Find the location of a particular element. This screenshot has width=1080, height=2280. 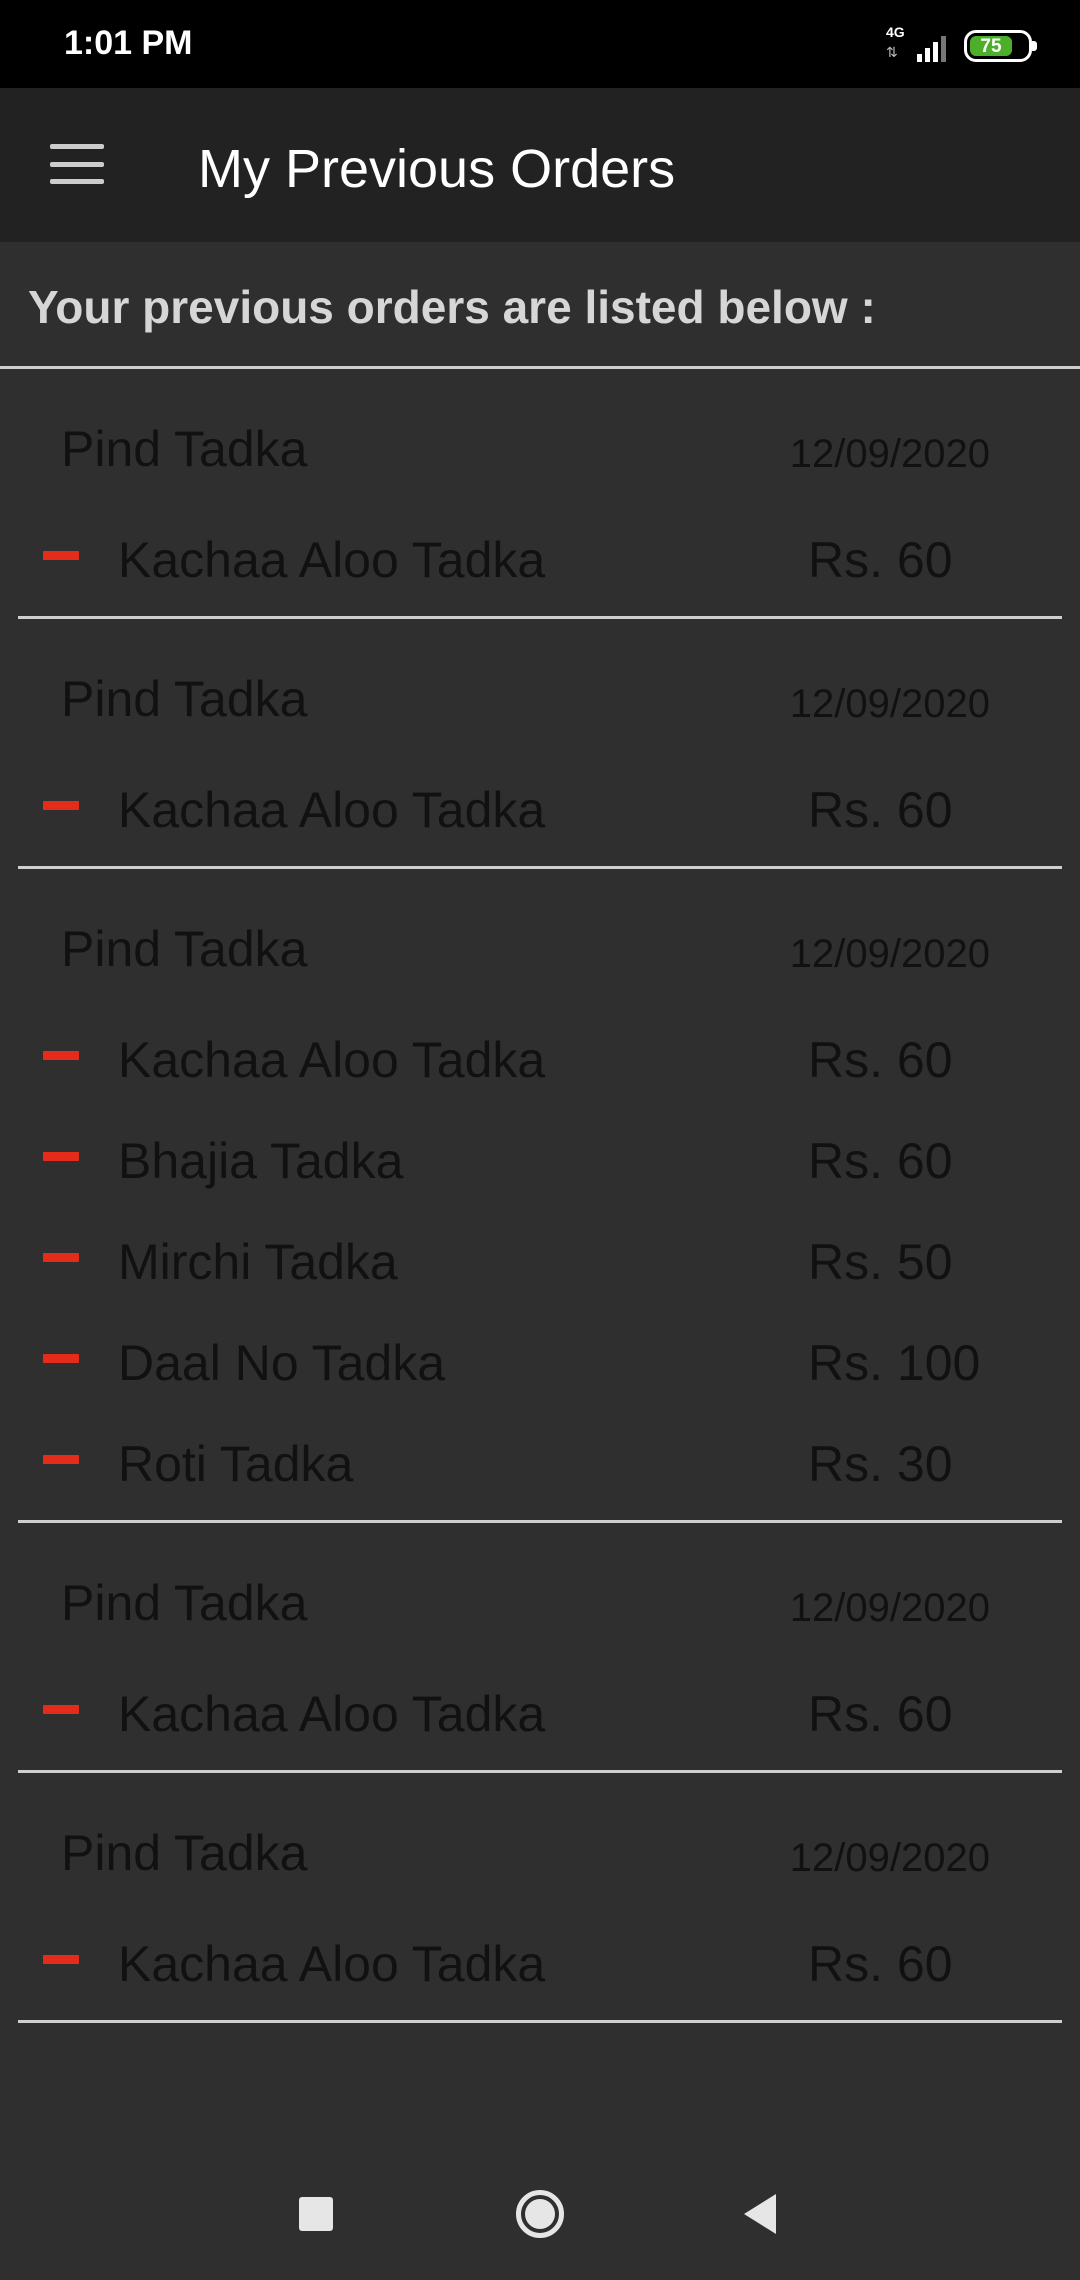

order-item-row: Bhajia Tadka Rs. 60 is located at coordinates (540, 1160).